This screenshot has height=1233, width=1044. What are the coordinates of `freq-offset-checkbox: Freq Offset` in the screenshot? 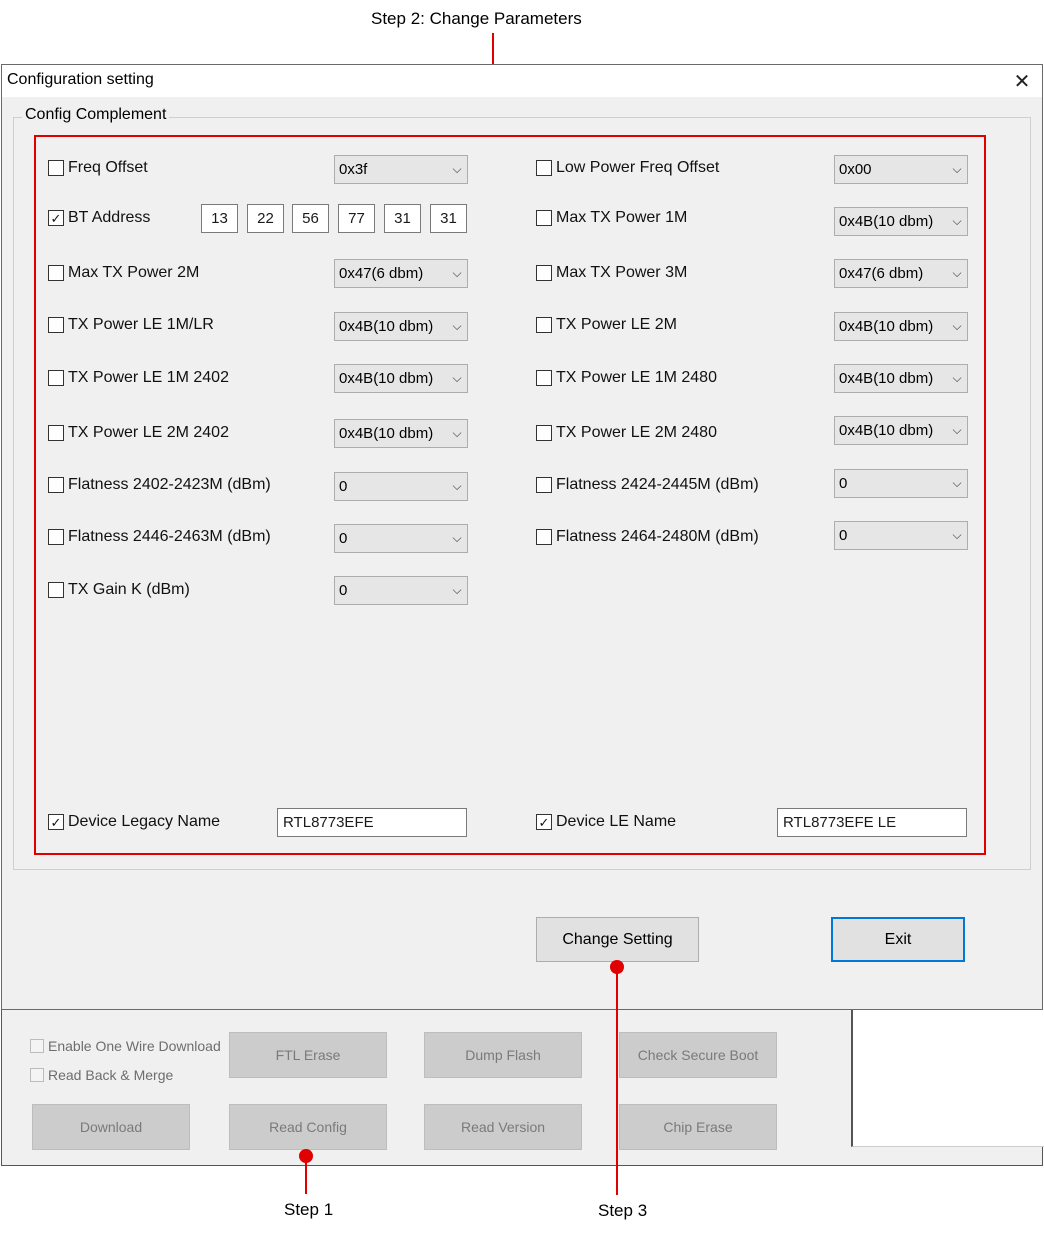 It's located at (98, 168).